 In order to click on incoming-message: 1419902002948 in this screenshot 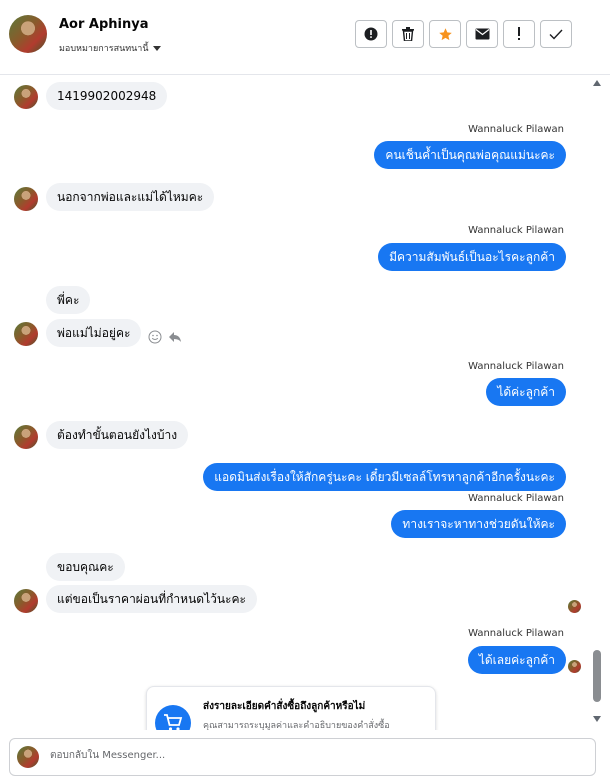, I will do `click(107, 96)`.